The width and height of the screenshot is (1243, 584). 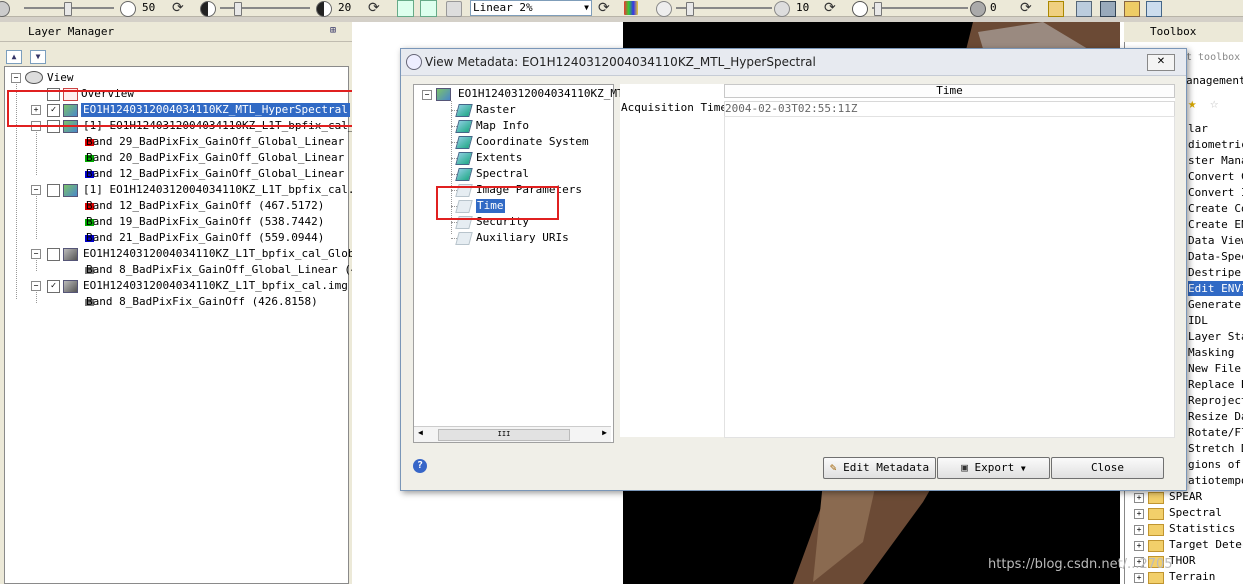 What do you see at coordinates (208, 9) in the screenshot?
I see `contrast-icon` at bounding box center [208, 9].